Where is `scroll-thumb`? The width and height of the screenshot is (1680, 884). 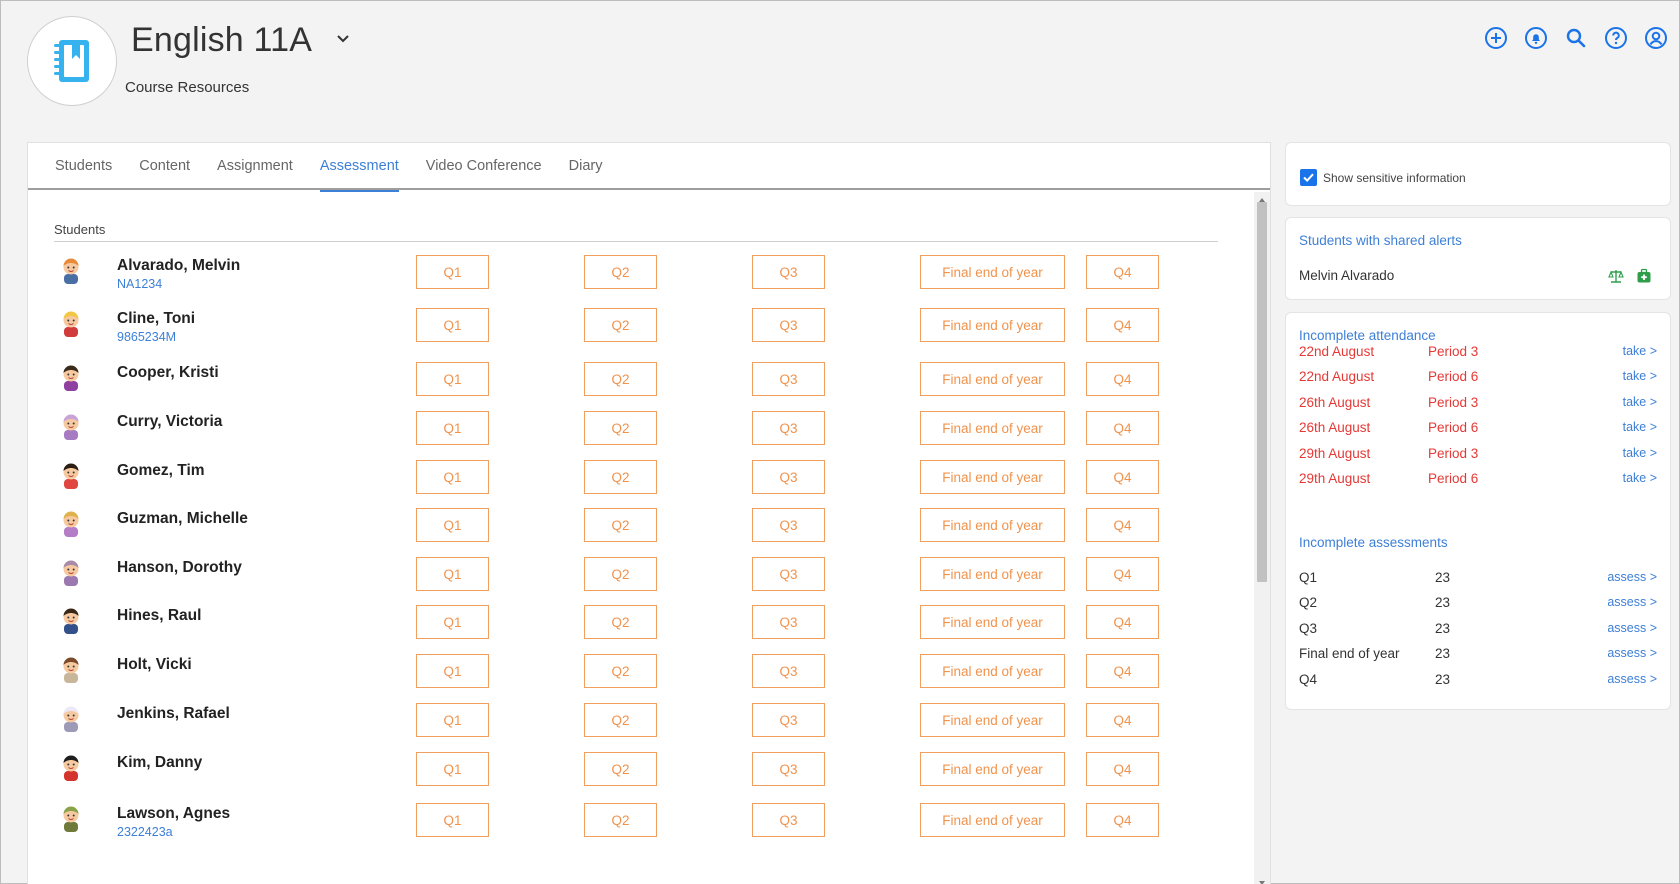 scroll-thumb is located at coordinates (1262, 392).